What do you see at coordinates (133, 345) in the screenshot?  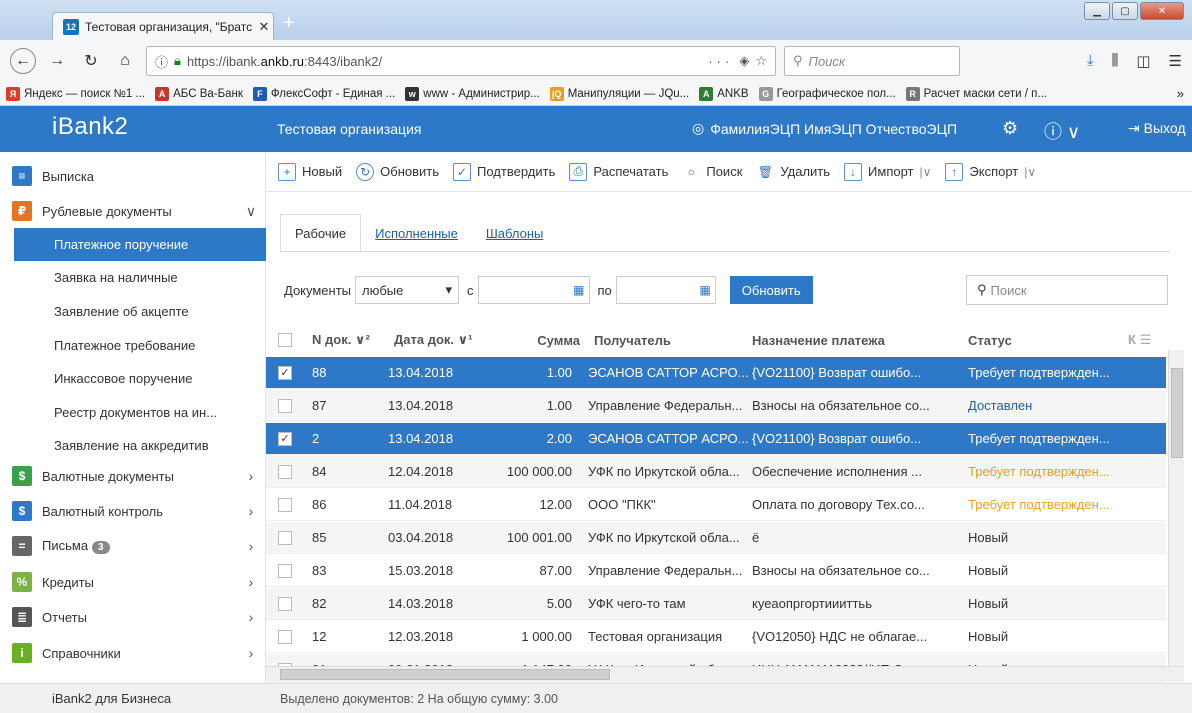 I see `sidebar-subitem: Платежное требование` at bounding box center [133, 345].